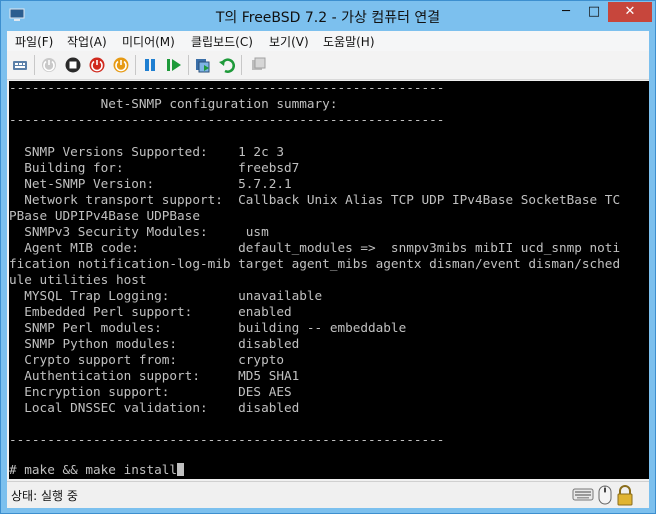 The image size is (656, 514). I want to click on terminal-line: MYSQL Trap Logging: unavailable, so click(166, 295).